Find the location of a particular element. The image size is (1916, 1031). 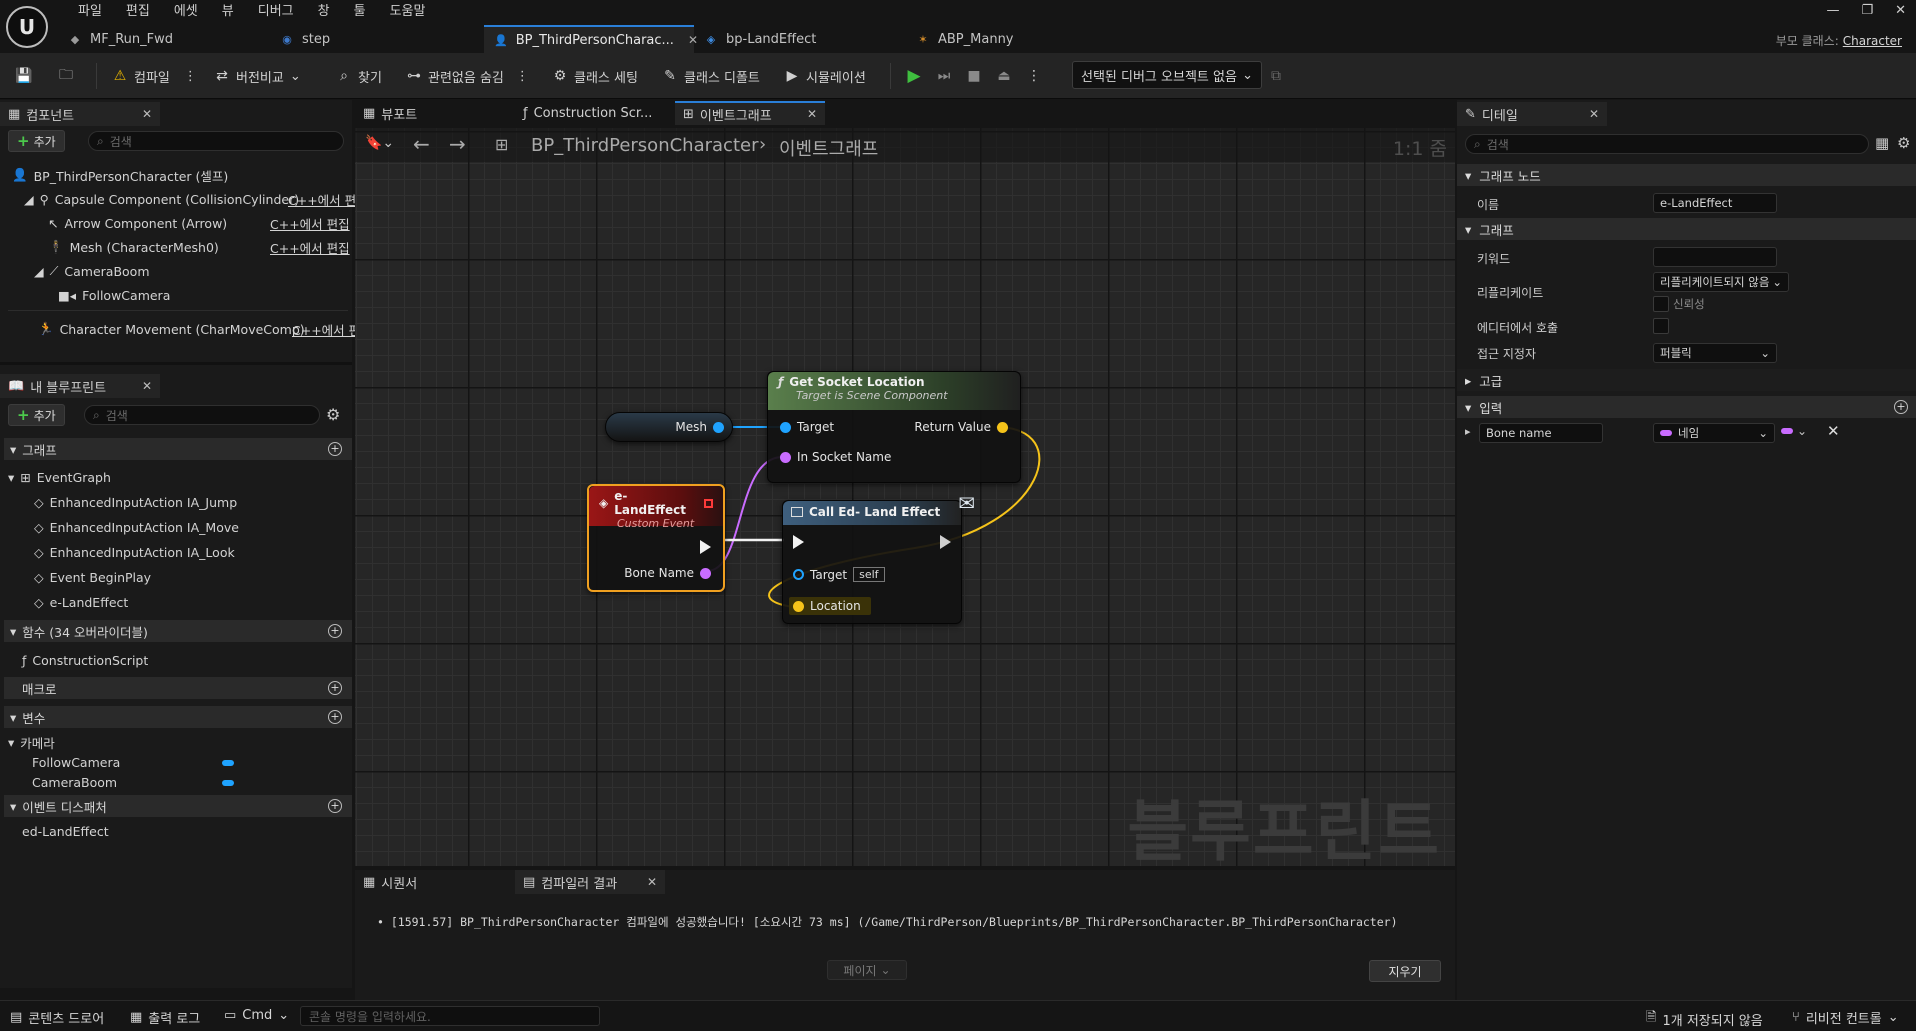

event-graph-item: ▾ ⊞ EventGraph is located at coordinates (59, 477).